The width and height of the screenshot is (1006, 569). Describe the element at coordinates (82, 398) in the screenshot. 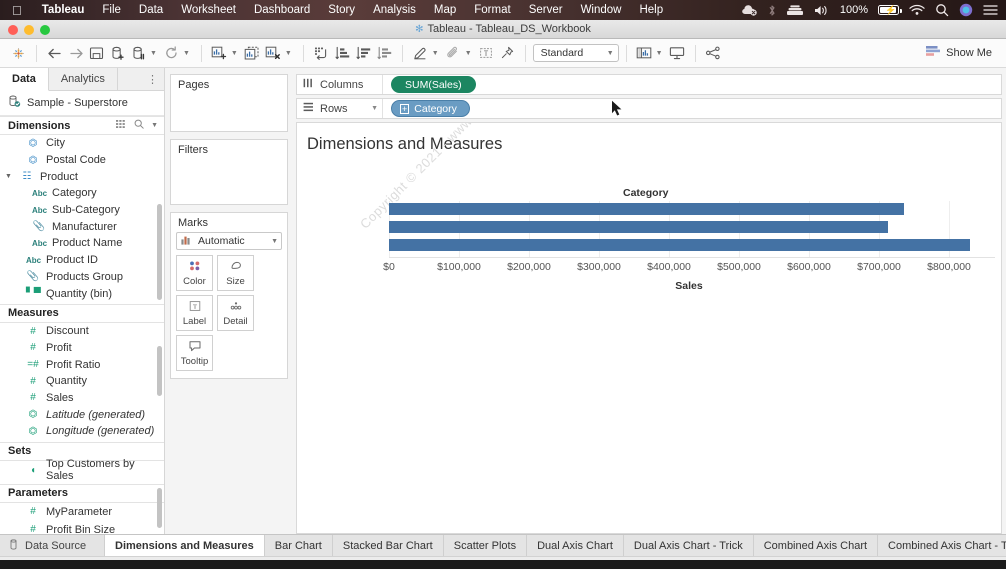

I see `field-sales: # Sales` at that location.